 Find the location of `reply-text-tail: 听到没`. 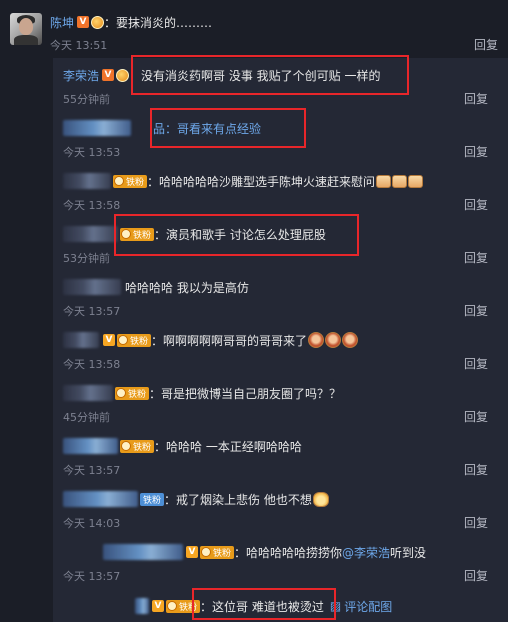

reply-text-tail: 听到没 is located at coordinates (408, 552).